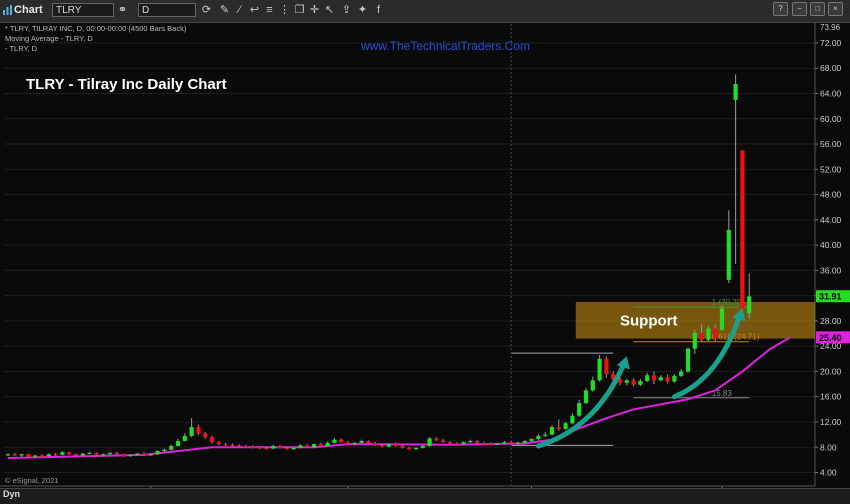 The image size is (850, 504). What do you see at coordinates (817, 9) in the screenshot?
I see `maximize-button: □` at bounding box center [817, 9].